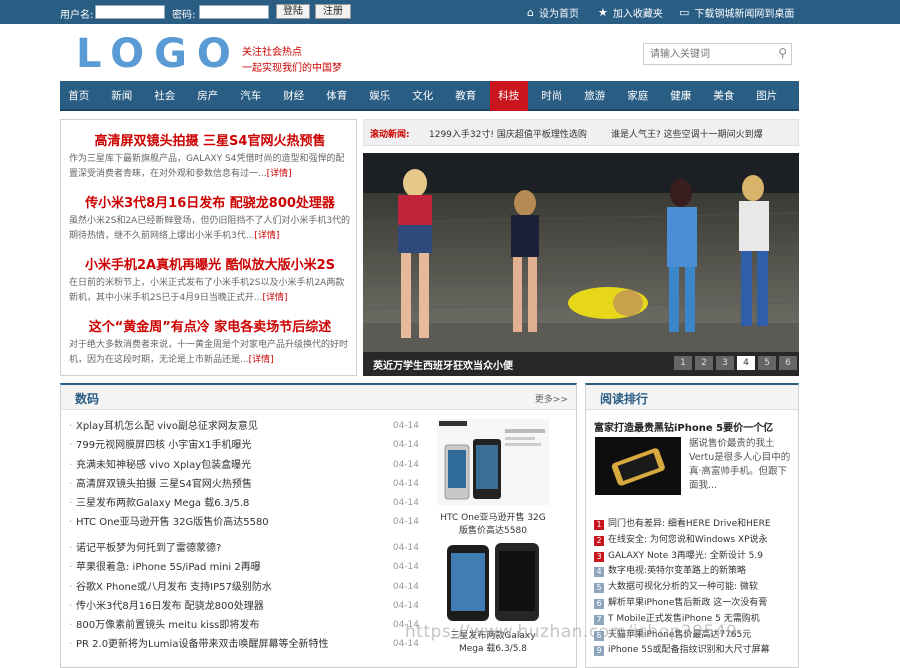  Describe the element at coordinates (167, 625) in the screenshot. I see `news-title: 800万像素前置镜头 meitu kiss即将发布` at that location.